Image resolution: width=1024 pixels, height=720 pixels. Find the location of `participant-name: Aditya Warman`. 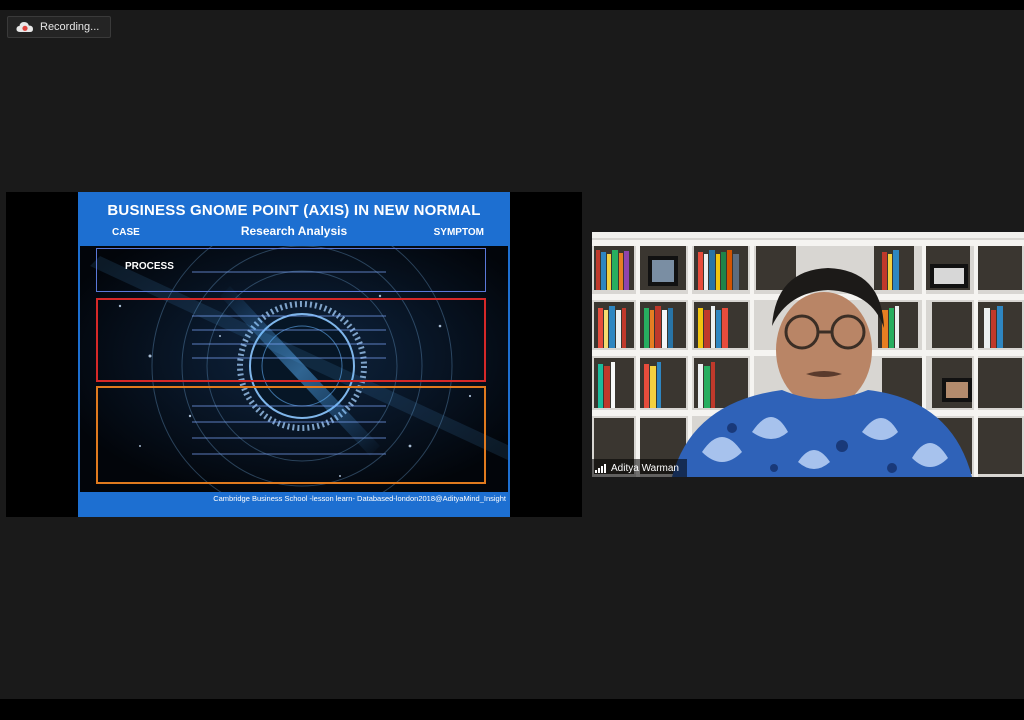

participant-name: Aditya Warman is located at coordinates (645, 468).